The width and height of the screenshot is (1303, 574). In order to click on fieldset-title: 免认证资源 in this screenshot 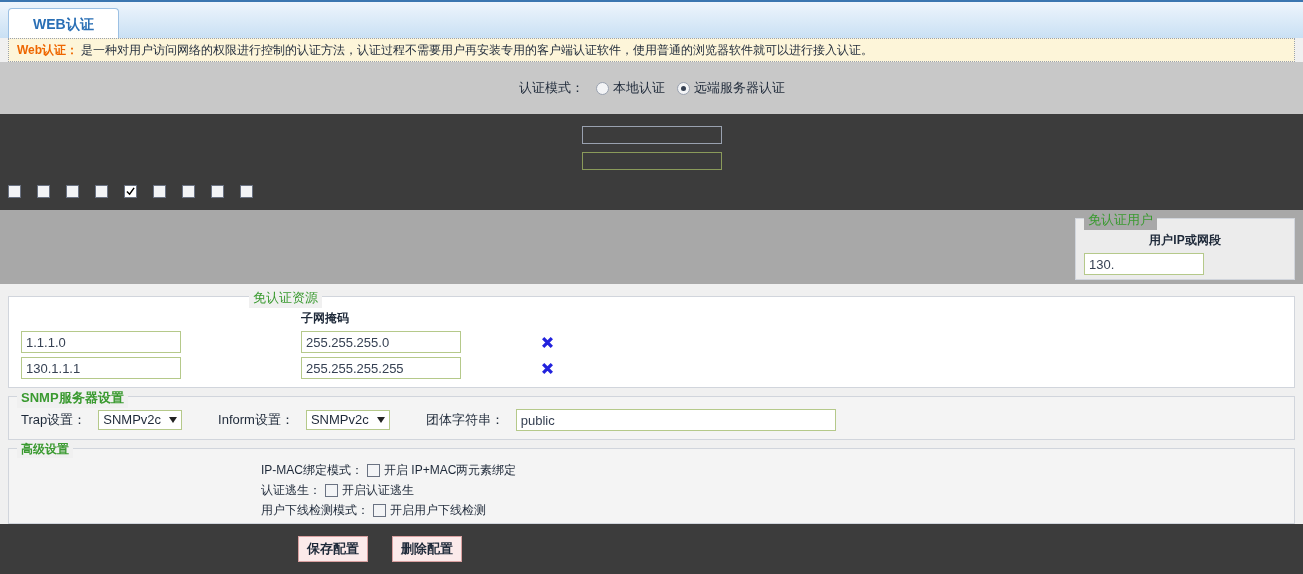, I will do `click(285, 298)`.